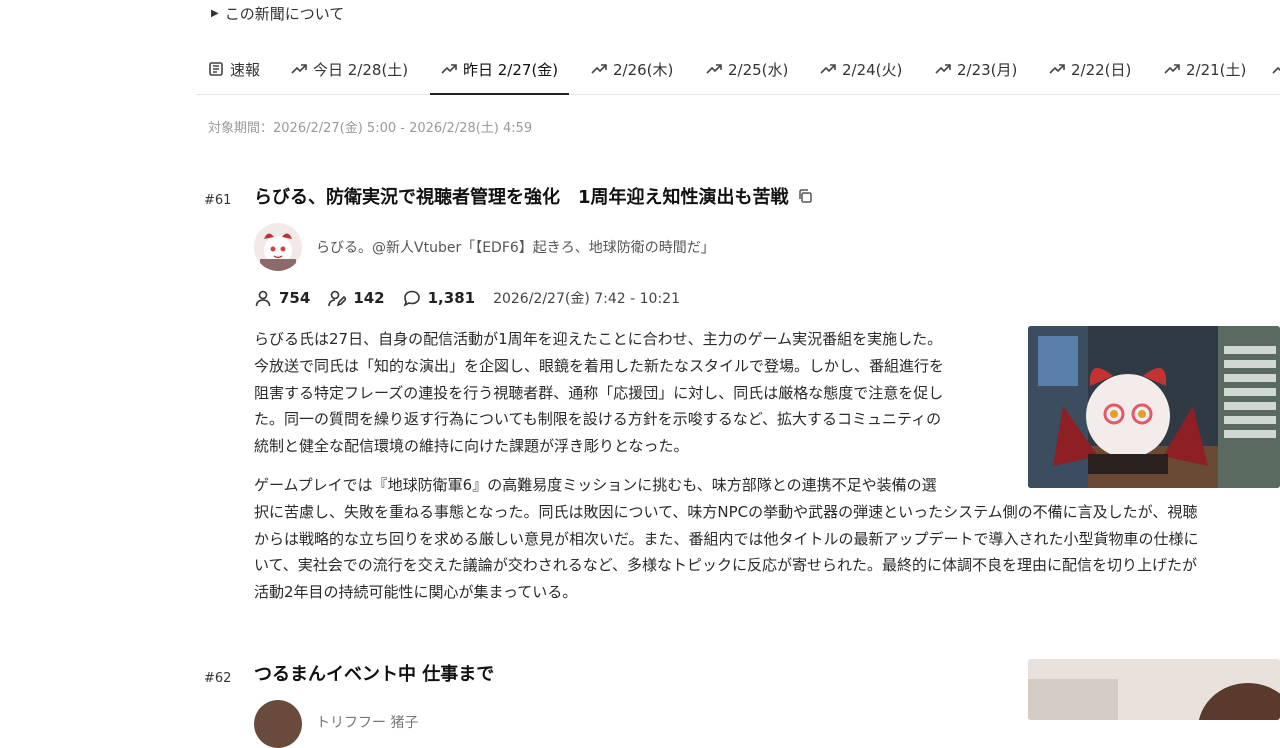 The image size is (1280, 748). I want to click on tab-2-21: 2/21(土), so click(1205, 69).